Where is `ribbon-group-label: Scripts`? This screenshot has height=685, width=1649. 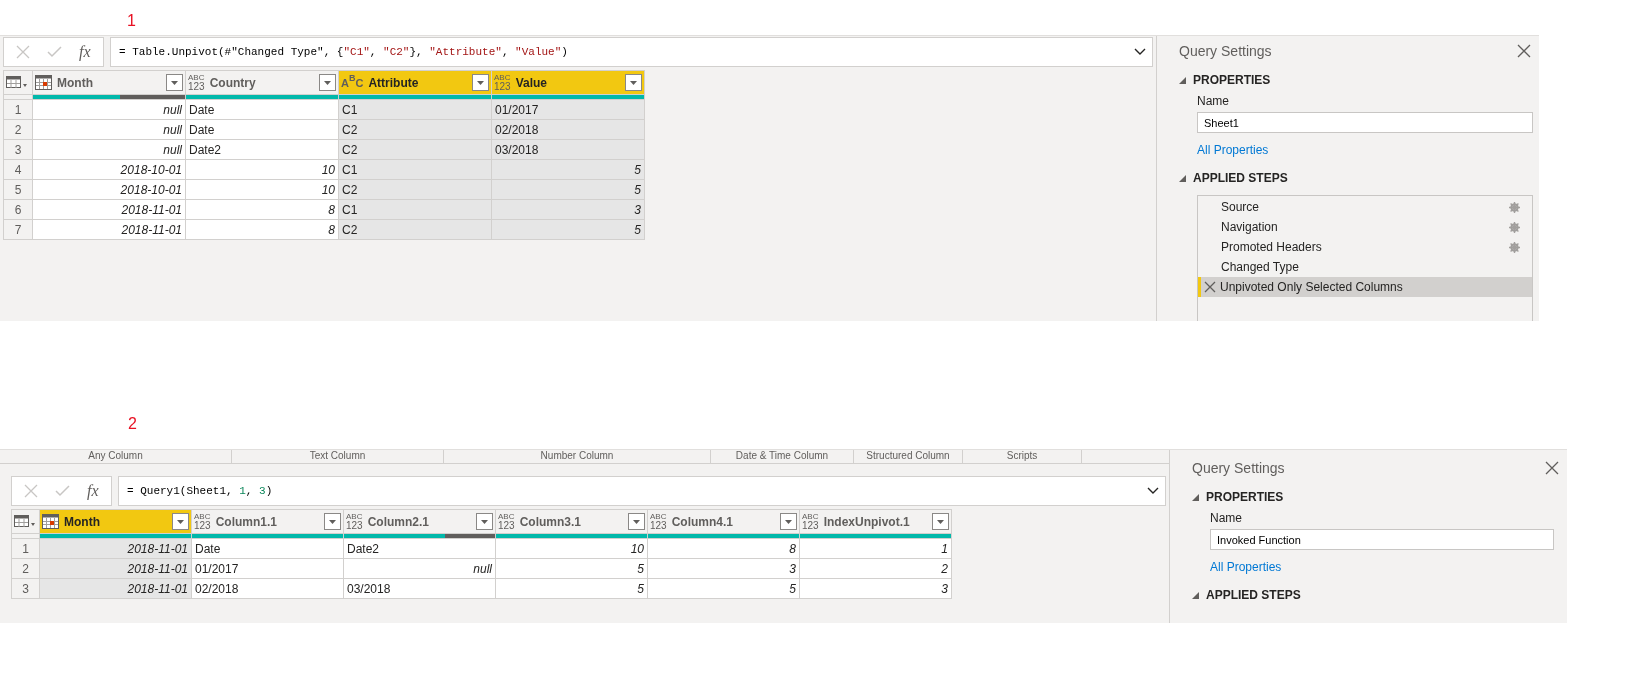
ribbon-group-label: Scripts is located at coordinates (1022, 456).